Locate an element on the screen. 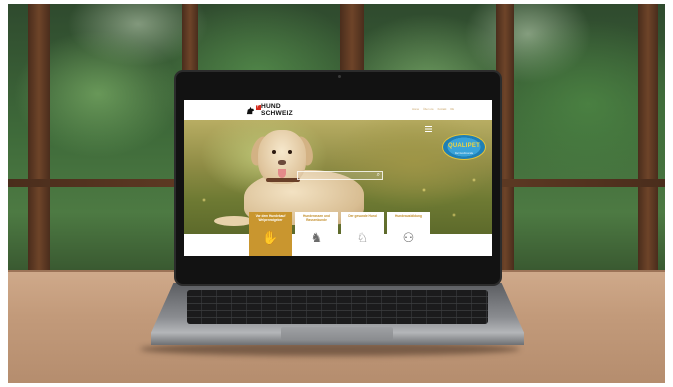 The height and width of the screenshot is (387, 673). dog-icon: ♞ is located at coordinates (316, 237).